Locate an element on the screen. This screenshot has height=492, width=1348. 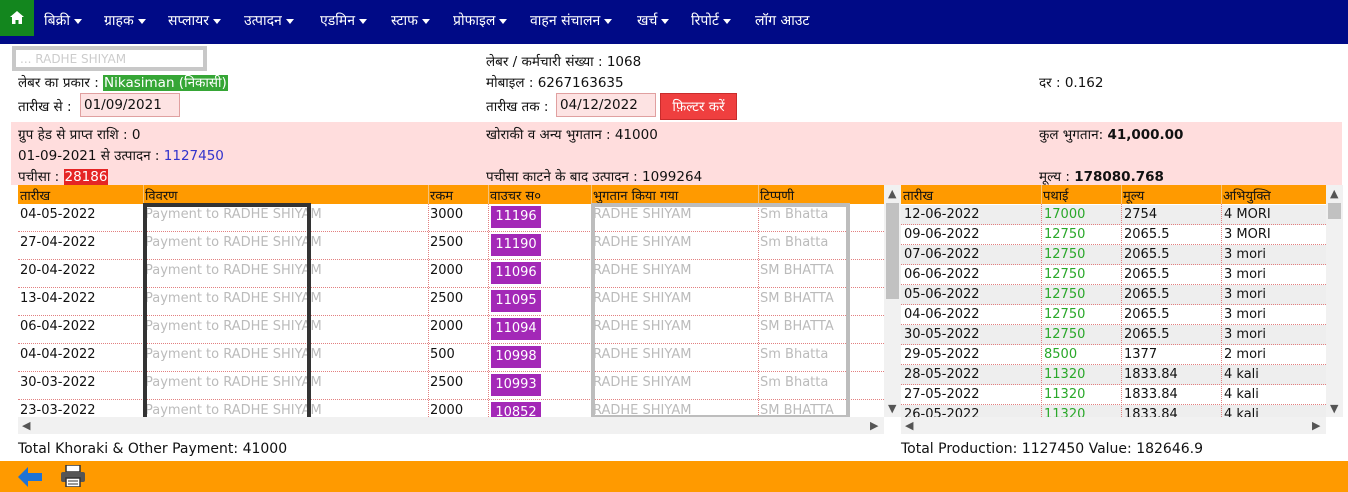
labour-name-field: ... RADHE SHIYAM is located at coordinates (109, 58).